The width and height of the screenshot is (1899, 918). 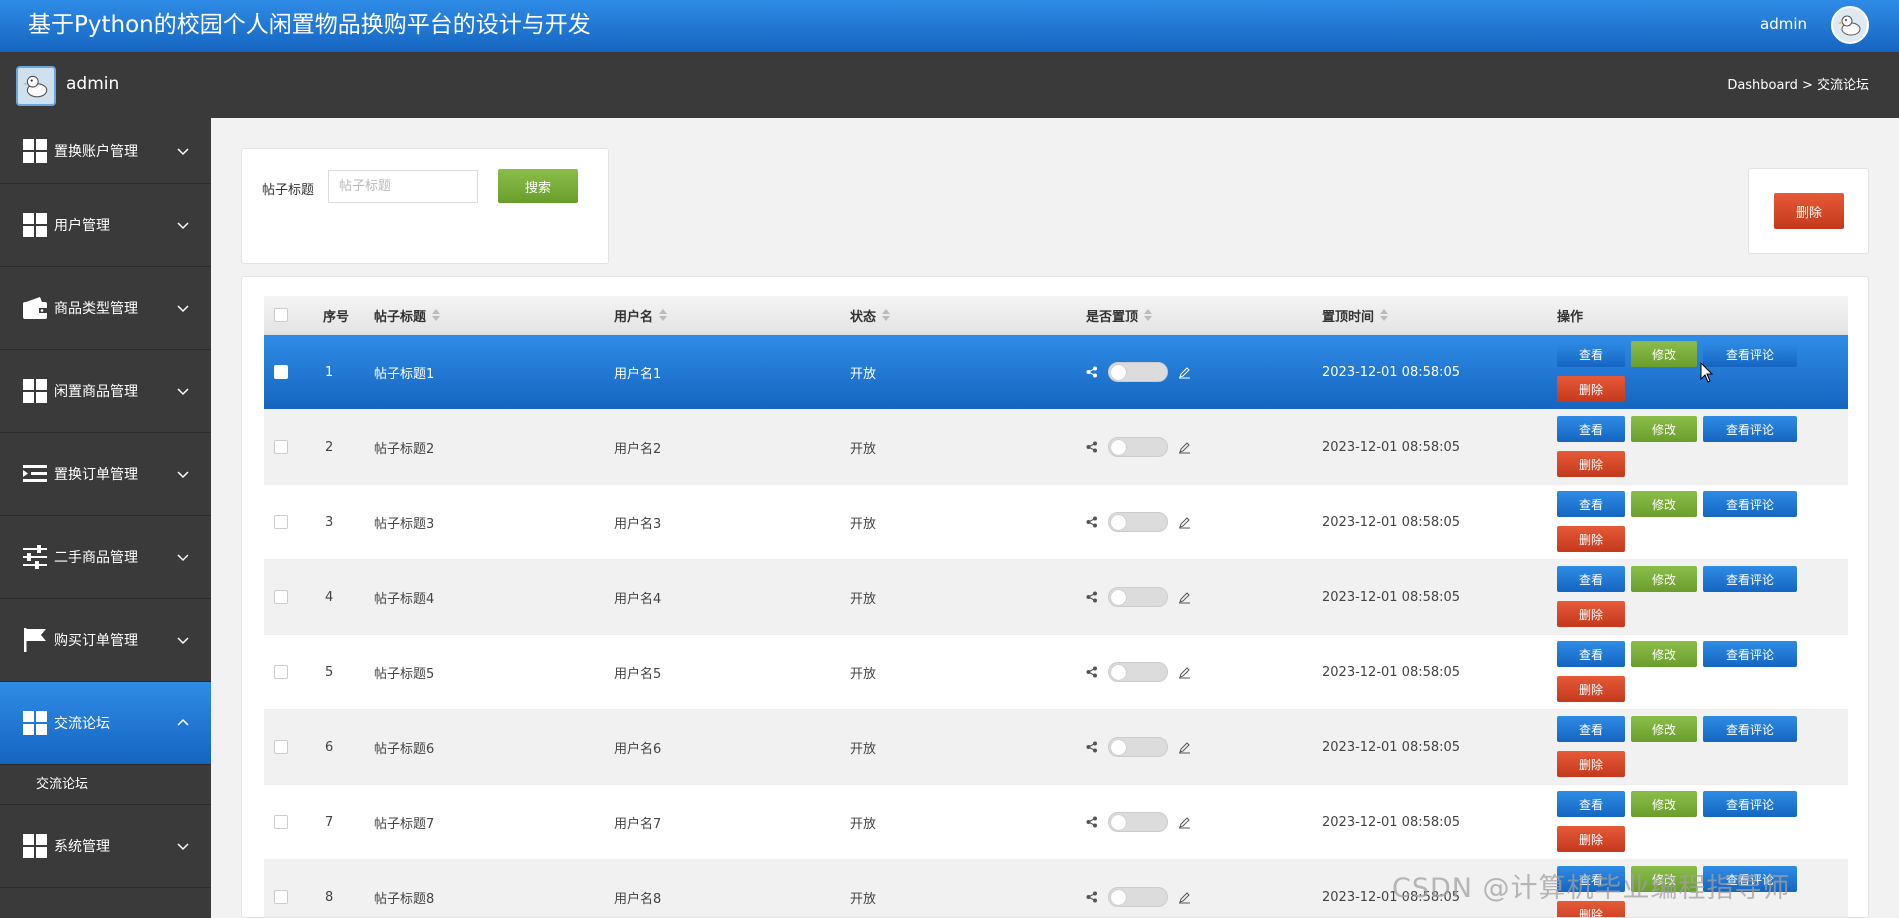 I want to click on sidebar-item-second-hand: 二手商品管理, so click(x=105, y=557).